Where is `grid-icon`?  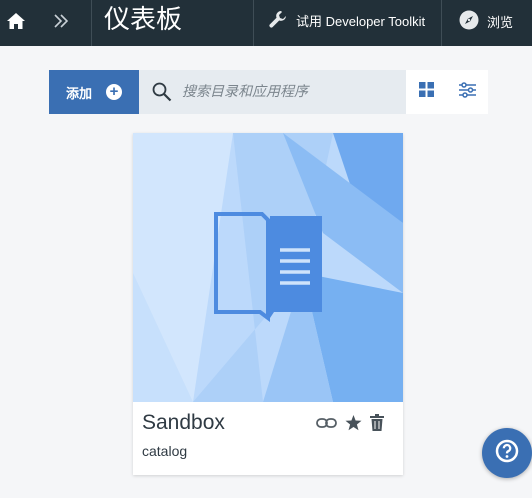
grid-icon is located at coordinates (426, 92).